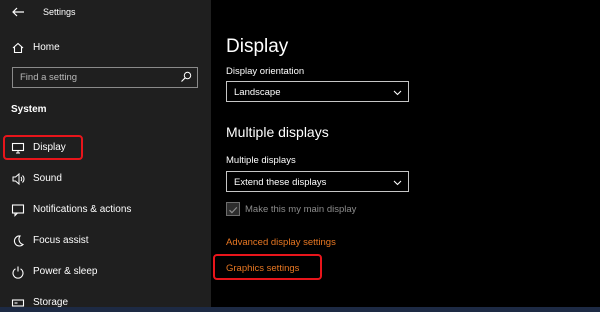  Describe the element at coordinates (105, 179) in the screenshot. I see `sidebar-item-sound: Sound` at that location.